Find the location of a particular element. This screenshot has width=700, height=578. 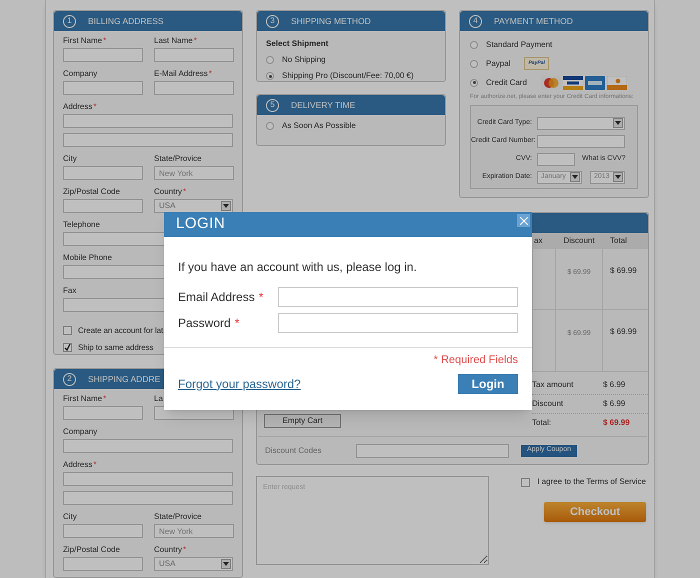

radio-label: As Soon As Possible is located at coordinates (319, 126).